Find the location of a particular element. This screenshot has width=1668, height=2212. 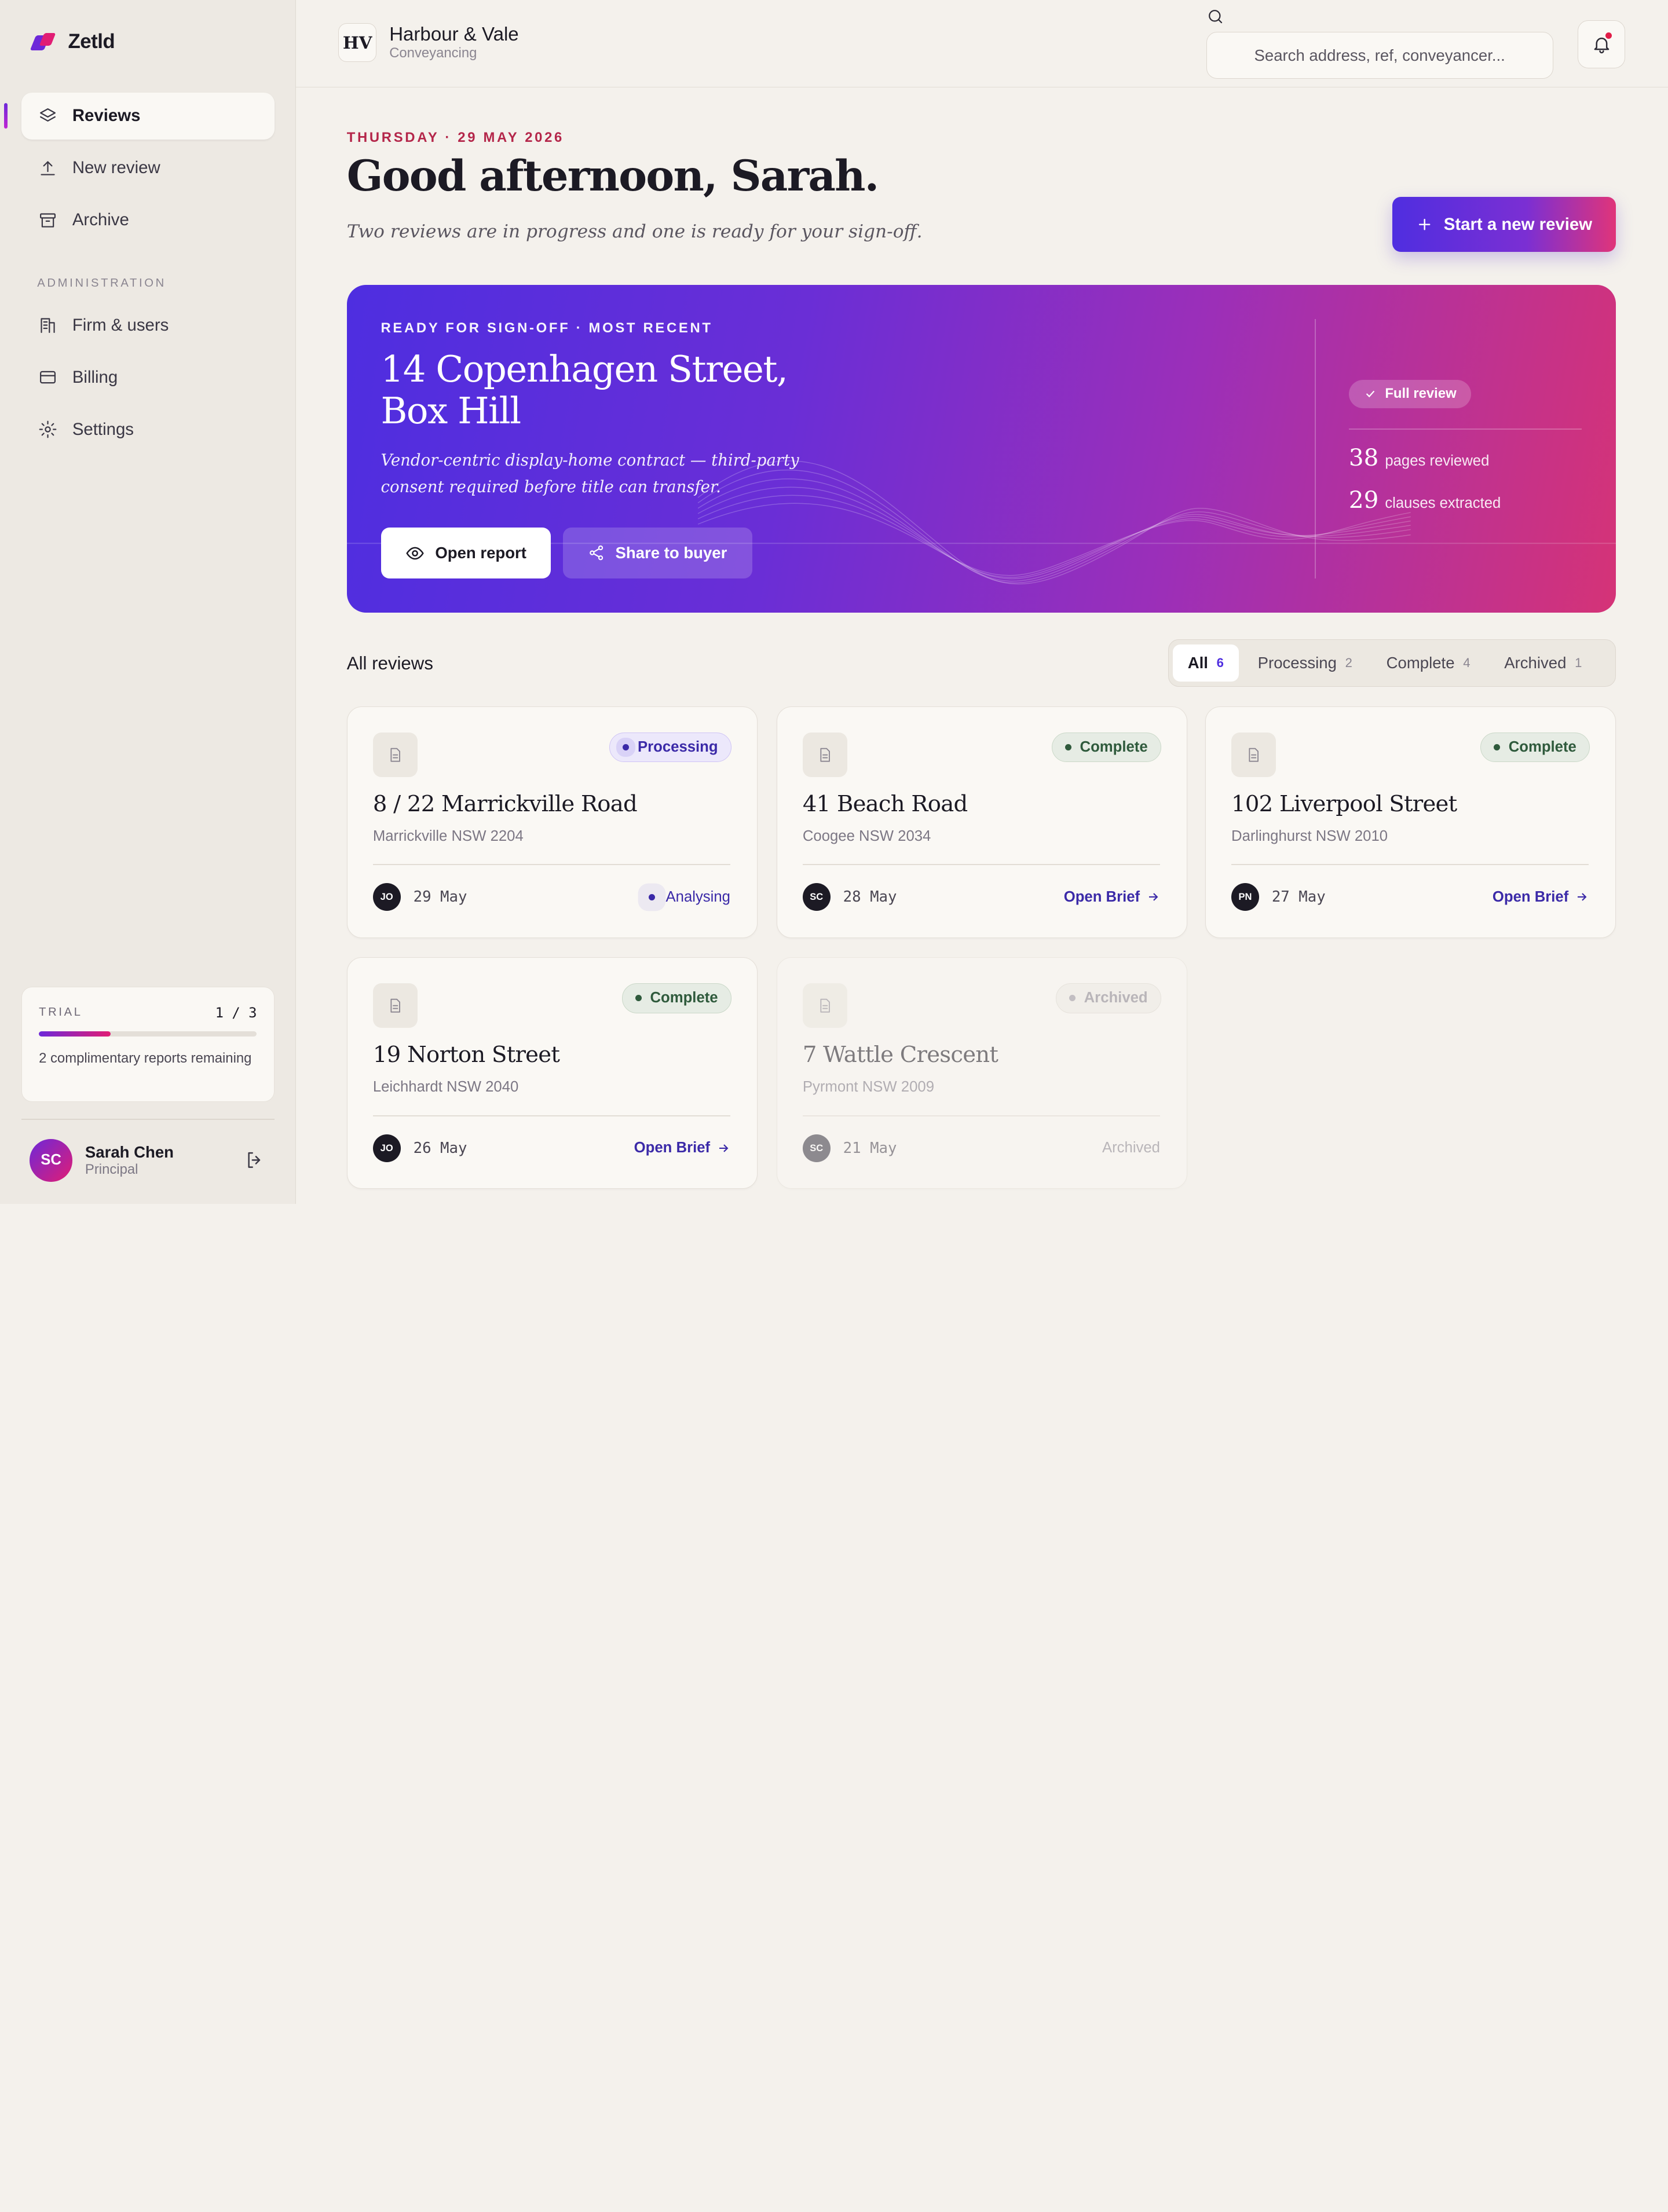

card-subtitle: Pyrmont NSW 2009 is located at coordinates (868, 1087).